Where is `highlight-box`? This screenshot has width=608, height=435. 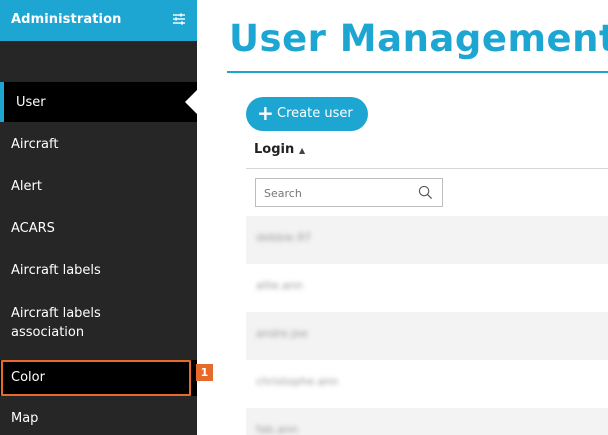 highlight-box is located at coordinates (96, 378).